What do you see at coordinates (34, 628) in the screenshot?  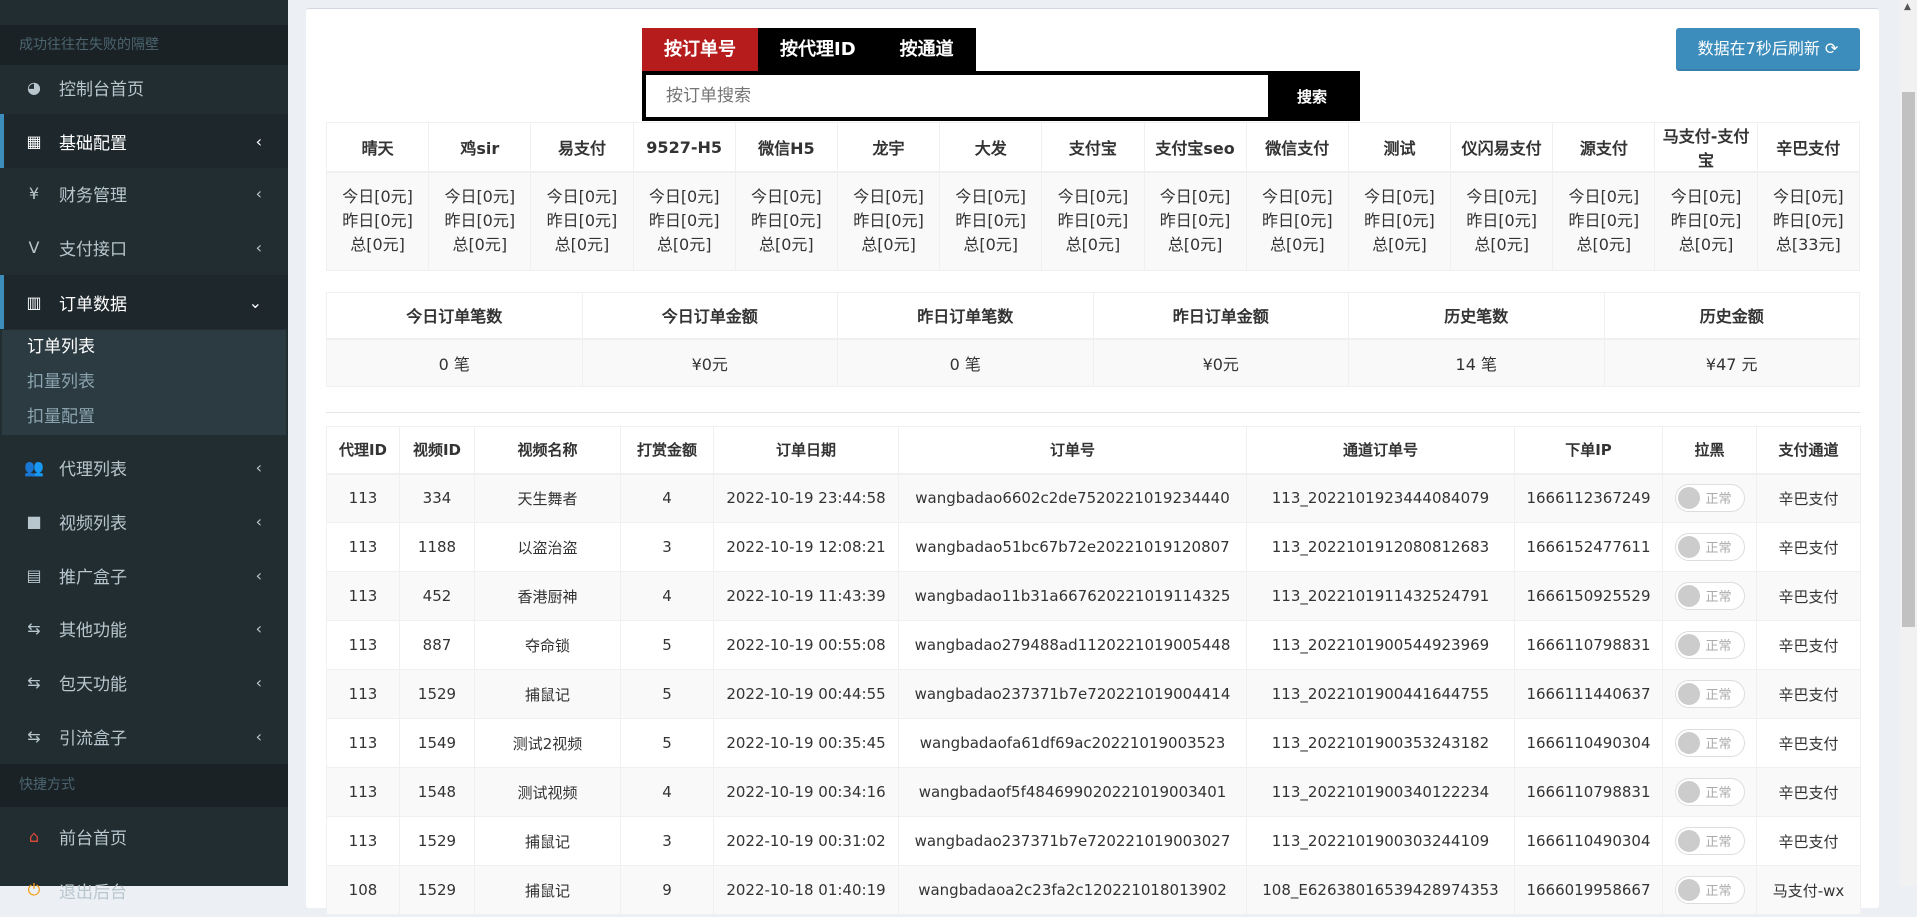 I see `retweet-icon: ⇆` at bounding box center [34, 628].